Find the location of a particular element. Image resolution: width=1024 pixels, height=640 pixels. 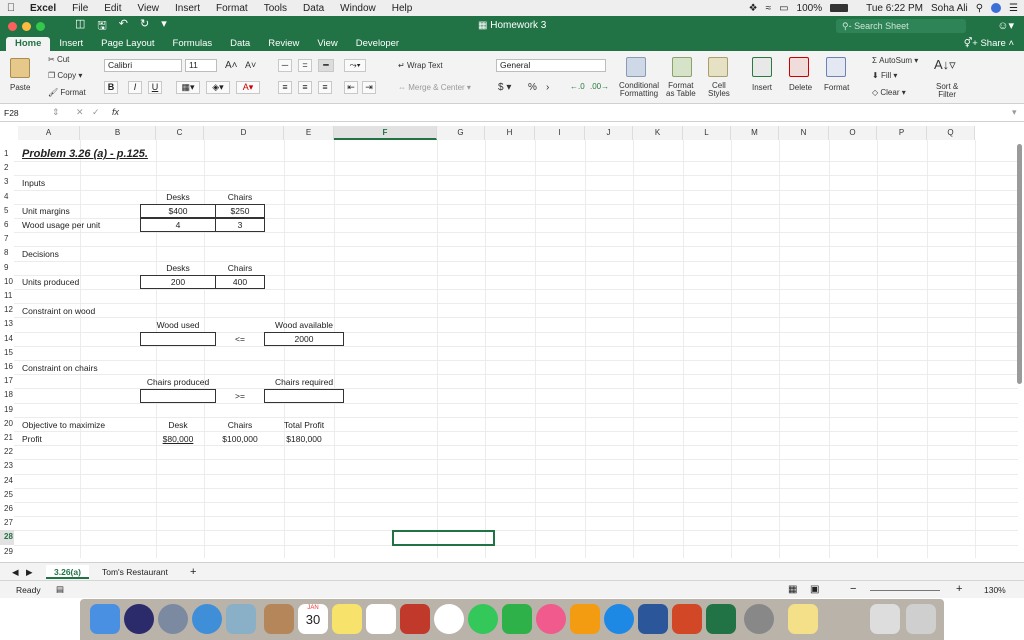

row-header-24: 24 is located at coordinates (7, 481).